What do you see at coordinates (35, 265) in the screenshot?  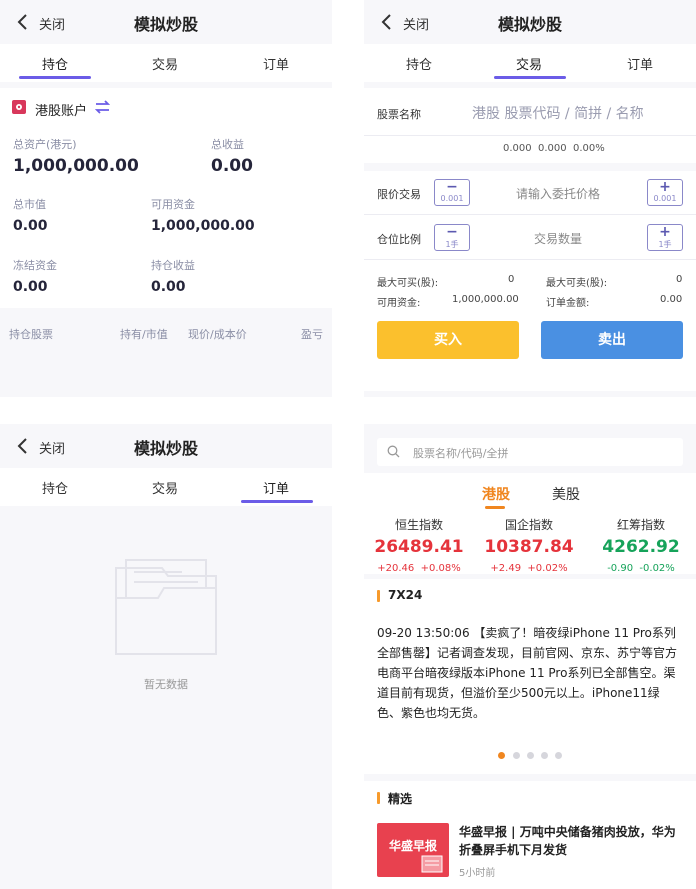 I see `frozen-funds-label: 冻结资金` at bounding box center [35, 265].